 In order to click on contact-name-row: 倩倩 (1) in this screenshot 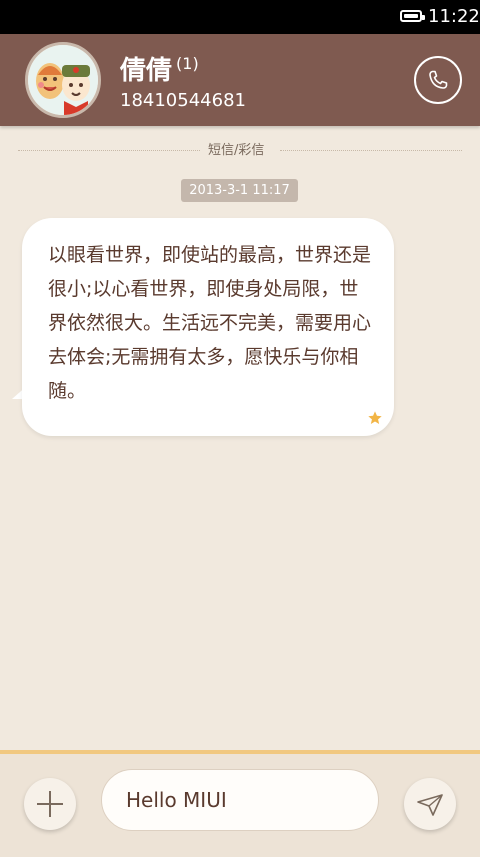, I will do `click(159, 68)`.